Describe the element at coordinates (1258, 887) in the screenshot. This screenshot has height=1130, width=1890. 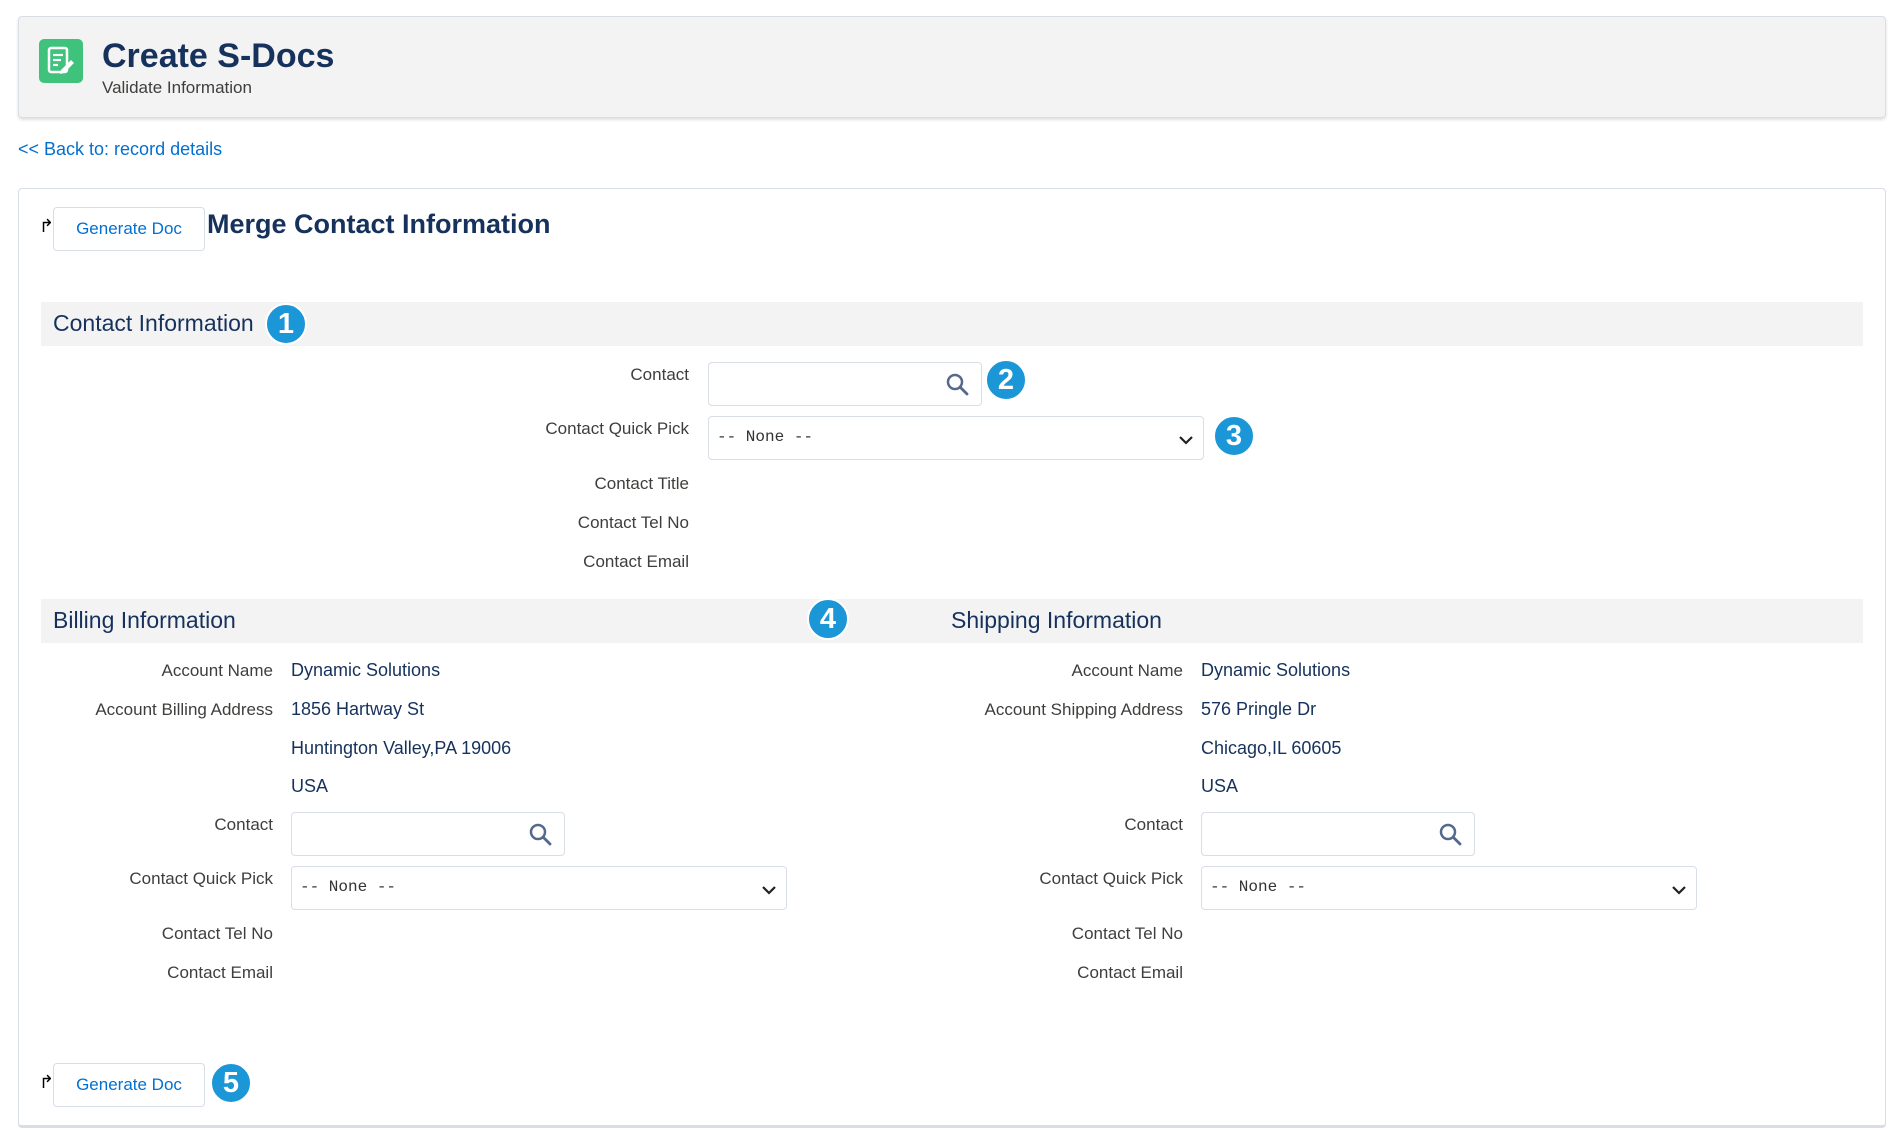
I see `shipping-quick-pick-value: -- None --` at that location.